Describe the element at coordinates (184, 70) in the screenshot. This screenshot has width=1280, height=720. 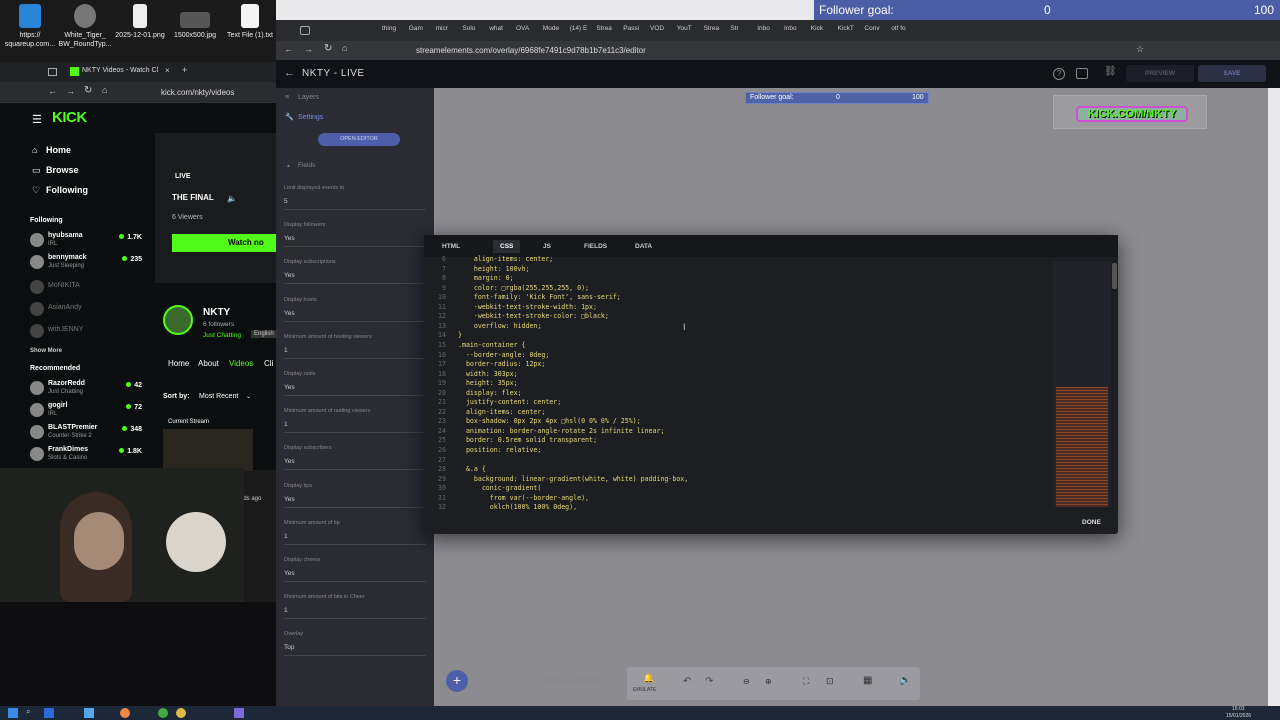
I see `new-tab-icon: +` at that location.